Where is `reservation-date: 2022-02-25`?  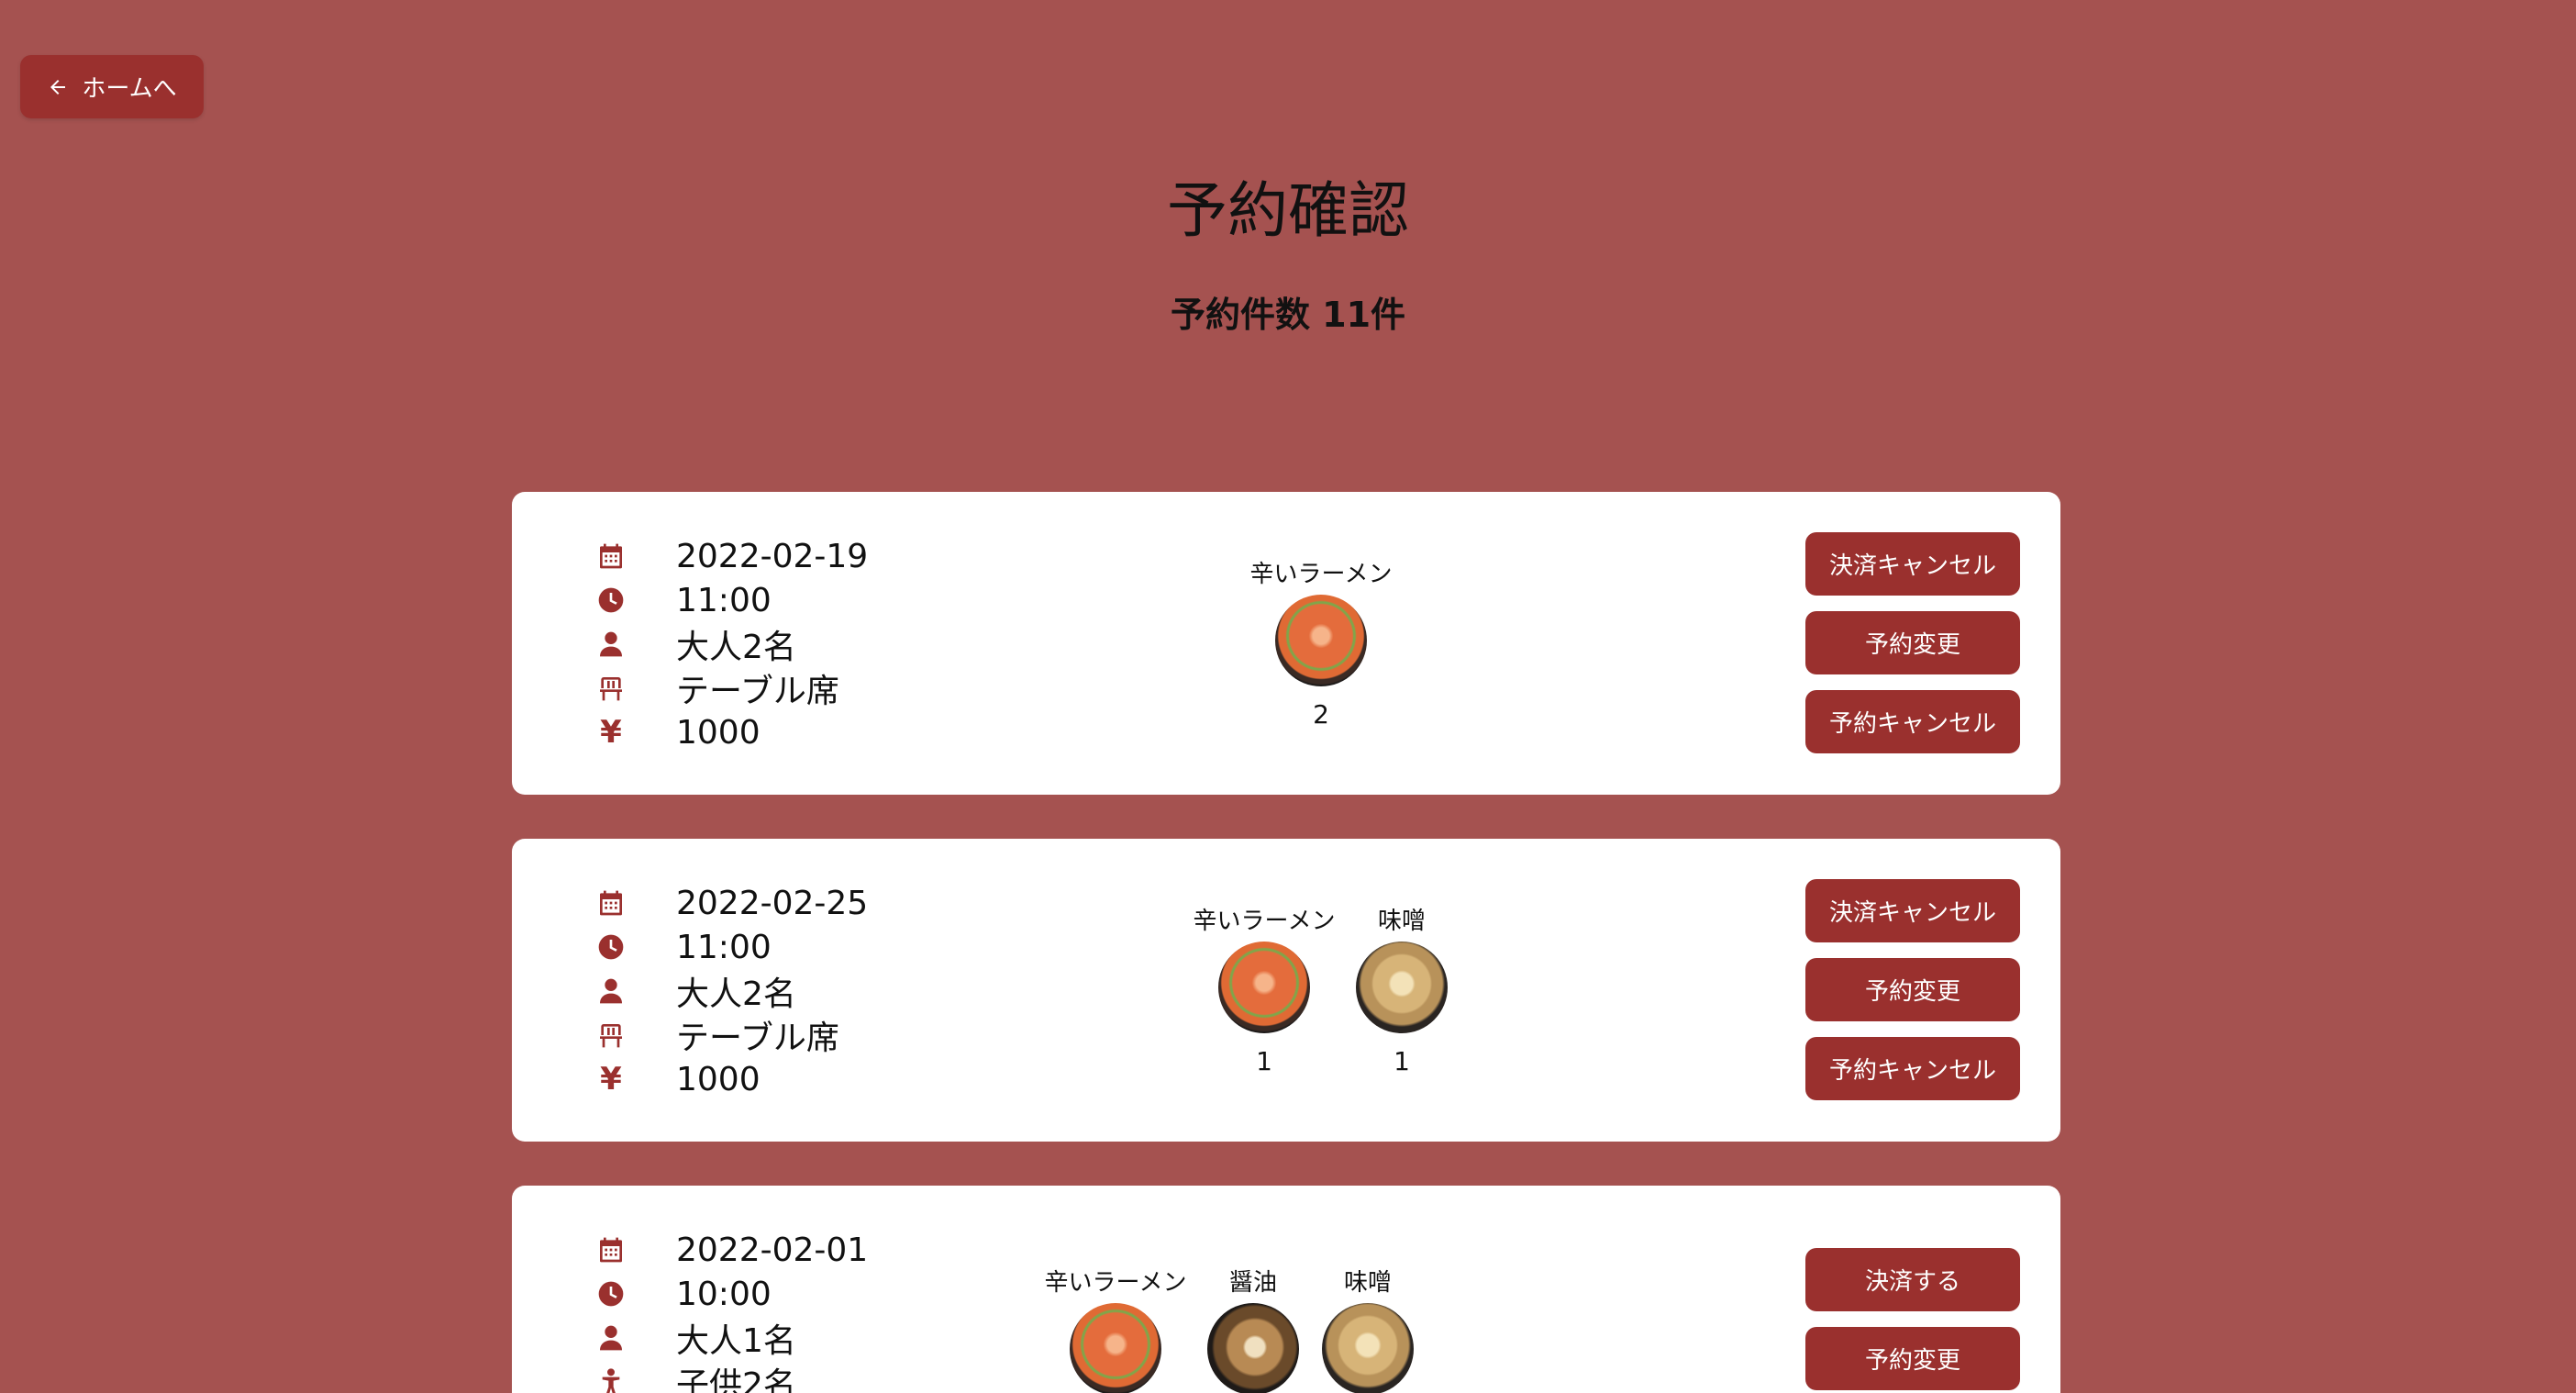
reservation-date: 2022-02-25 is located at coordinates (772, 903).